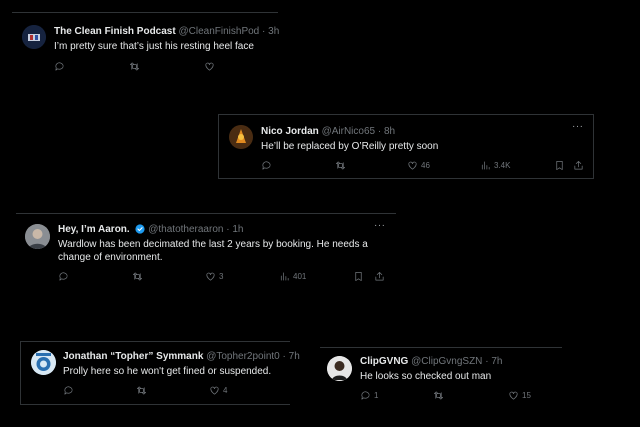 The width and height of the screenshot is (640, 427). Describe the element at coordinates (140, 229) in the screenshot. I see `verified-badge-icon` at that location.